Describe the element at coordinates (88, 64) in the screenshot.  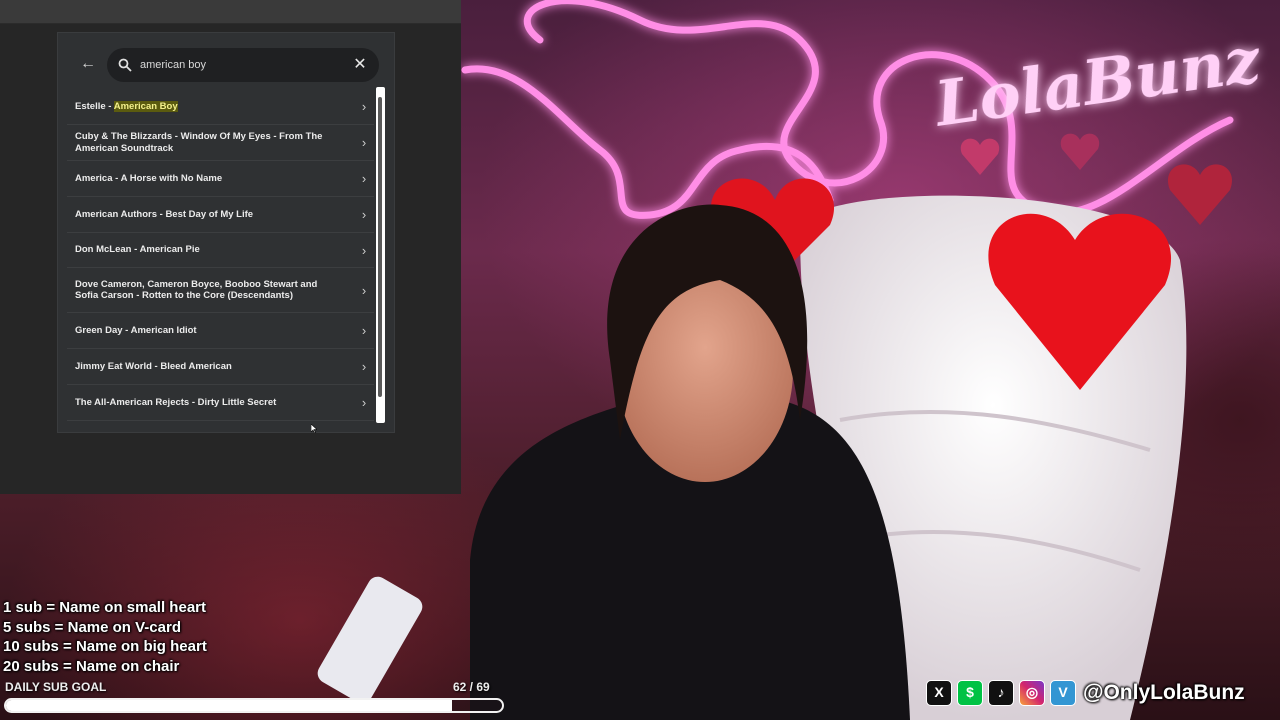
I see `back-arrow-icon: ←` at that location.